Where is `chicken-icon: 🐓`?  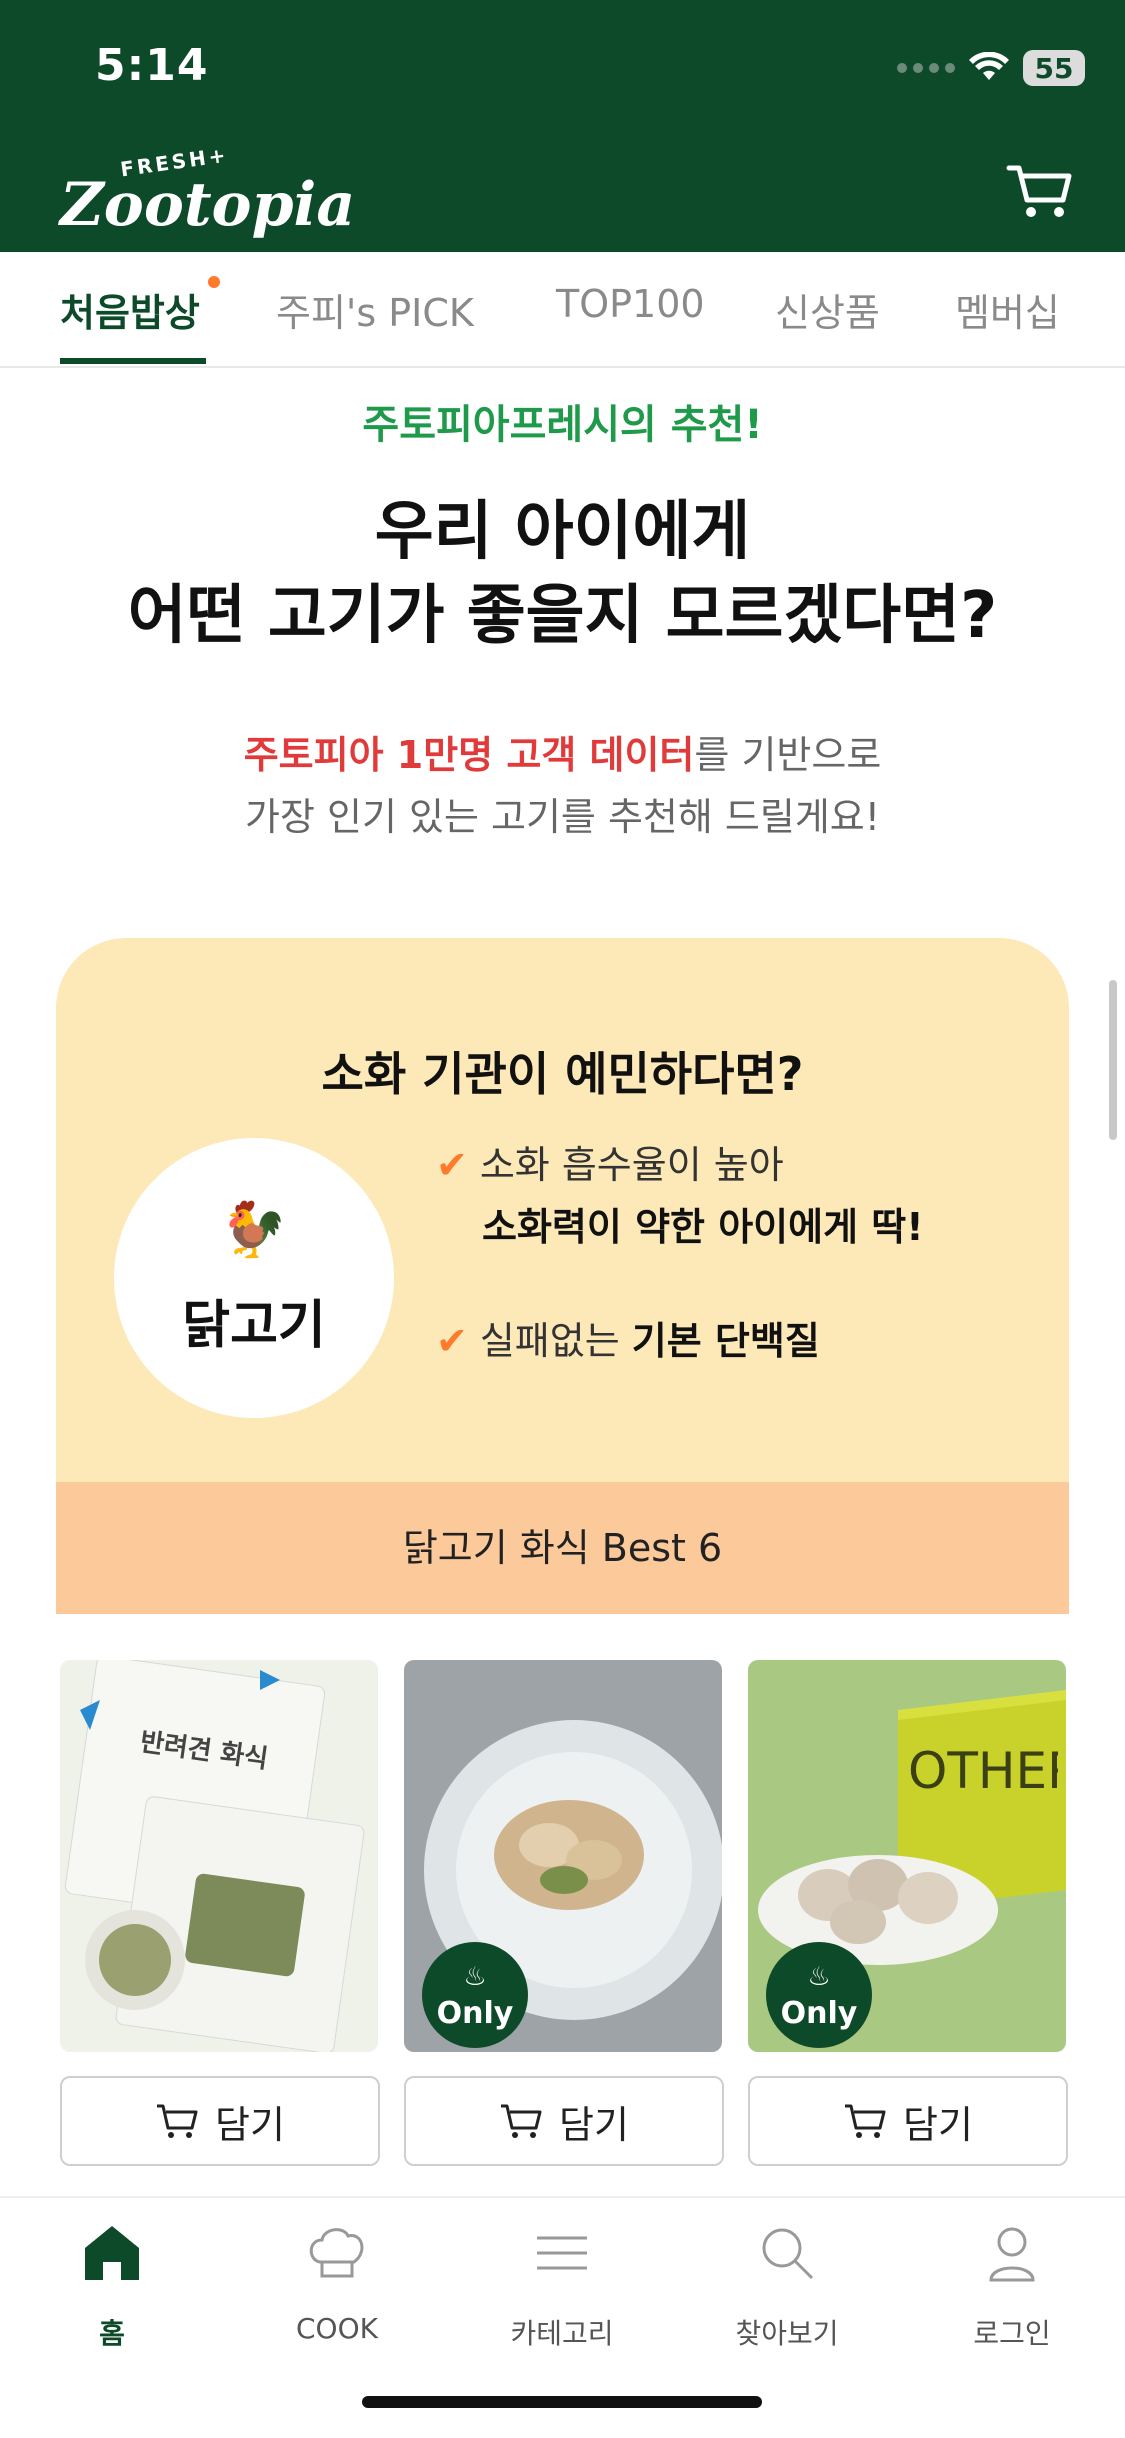 chicken-icon: 🐓 is located at coordinates (254, 1229).